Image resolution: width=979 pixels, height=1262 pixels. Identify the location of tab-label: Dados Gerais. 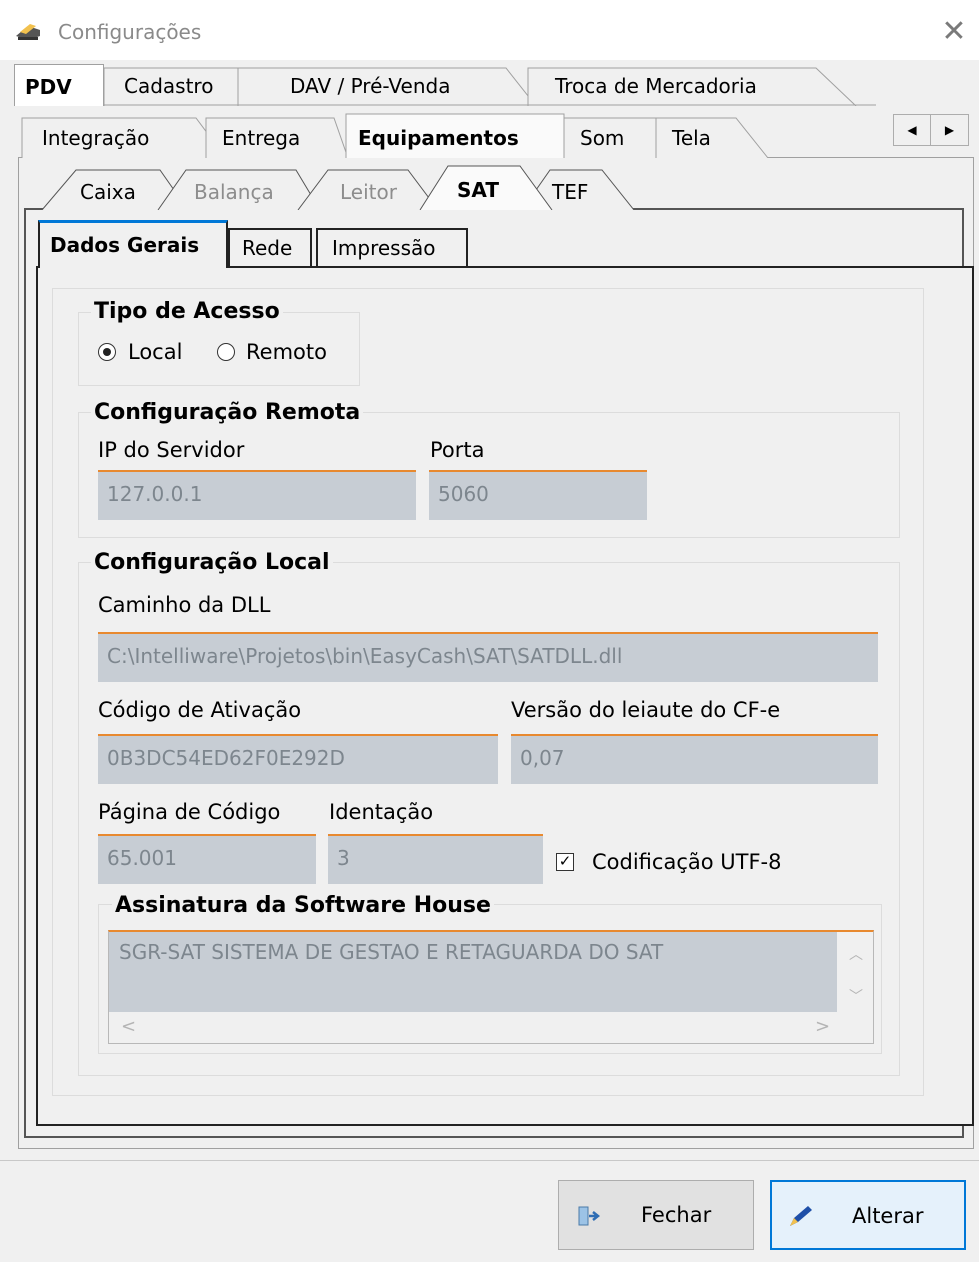
(125, 245).